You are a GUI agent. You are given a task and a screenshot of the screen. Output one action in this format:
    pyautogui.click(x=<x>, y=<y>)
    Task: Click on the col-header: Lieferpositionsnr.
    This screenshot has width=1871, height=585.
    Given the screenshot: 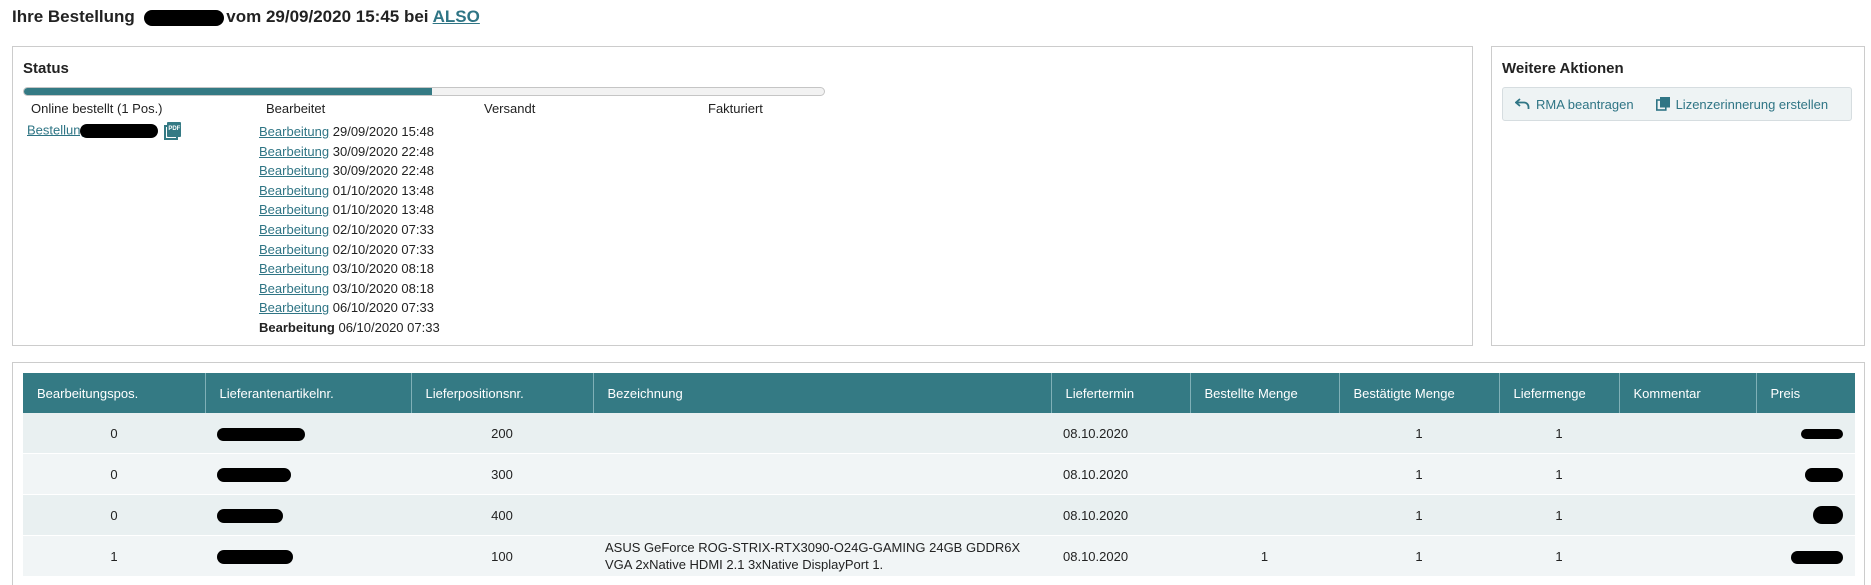 What is the action you would take?
    pyautogui.click(x=502, y=393)
    